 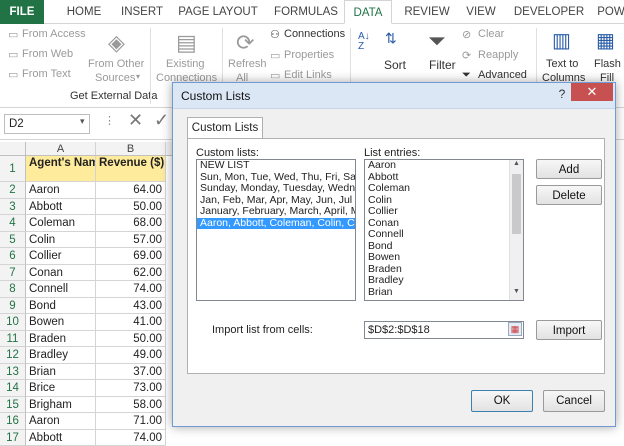 What do you see at coordinates (13, 306) in the screenshot?
I see `row-header: 9` at bounding box center [13, 306].